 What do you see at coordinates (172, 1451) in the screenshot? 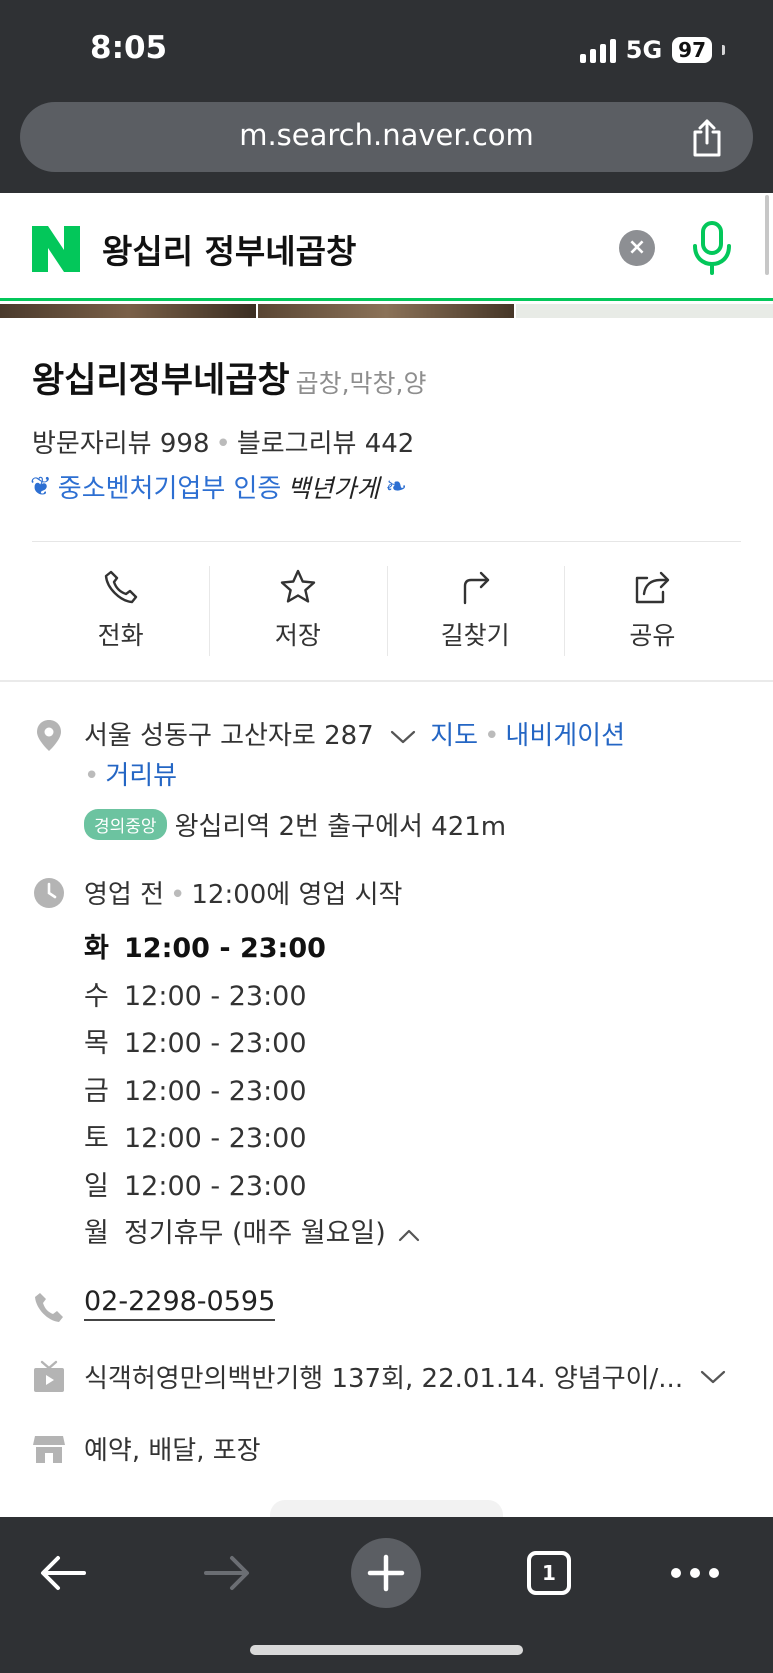
I see `services-text: 예약, 배달, 포장` at bounding box center [172, 1451].